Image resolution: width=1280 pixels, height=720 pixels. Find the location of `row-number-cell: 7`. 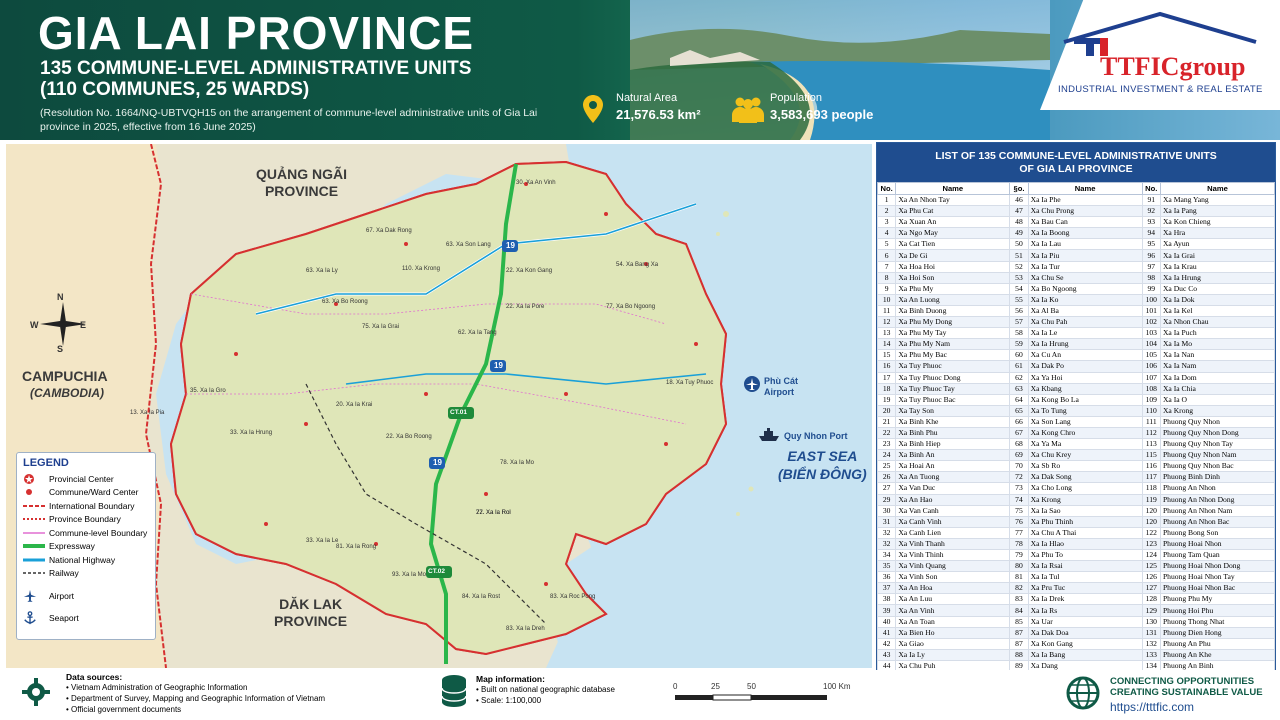

row-number-cell: 7 is located at coordinates (886, 266).